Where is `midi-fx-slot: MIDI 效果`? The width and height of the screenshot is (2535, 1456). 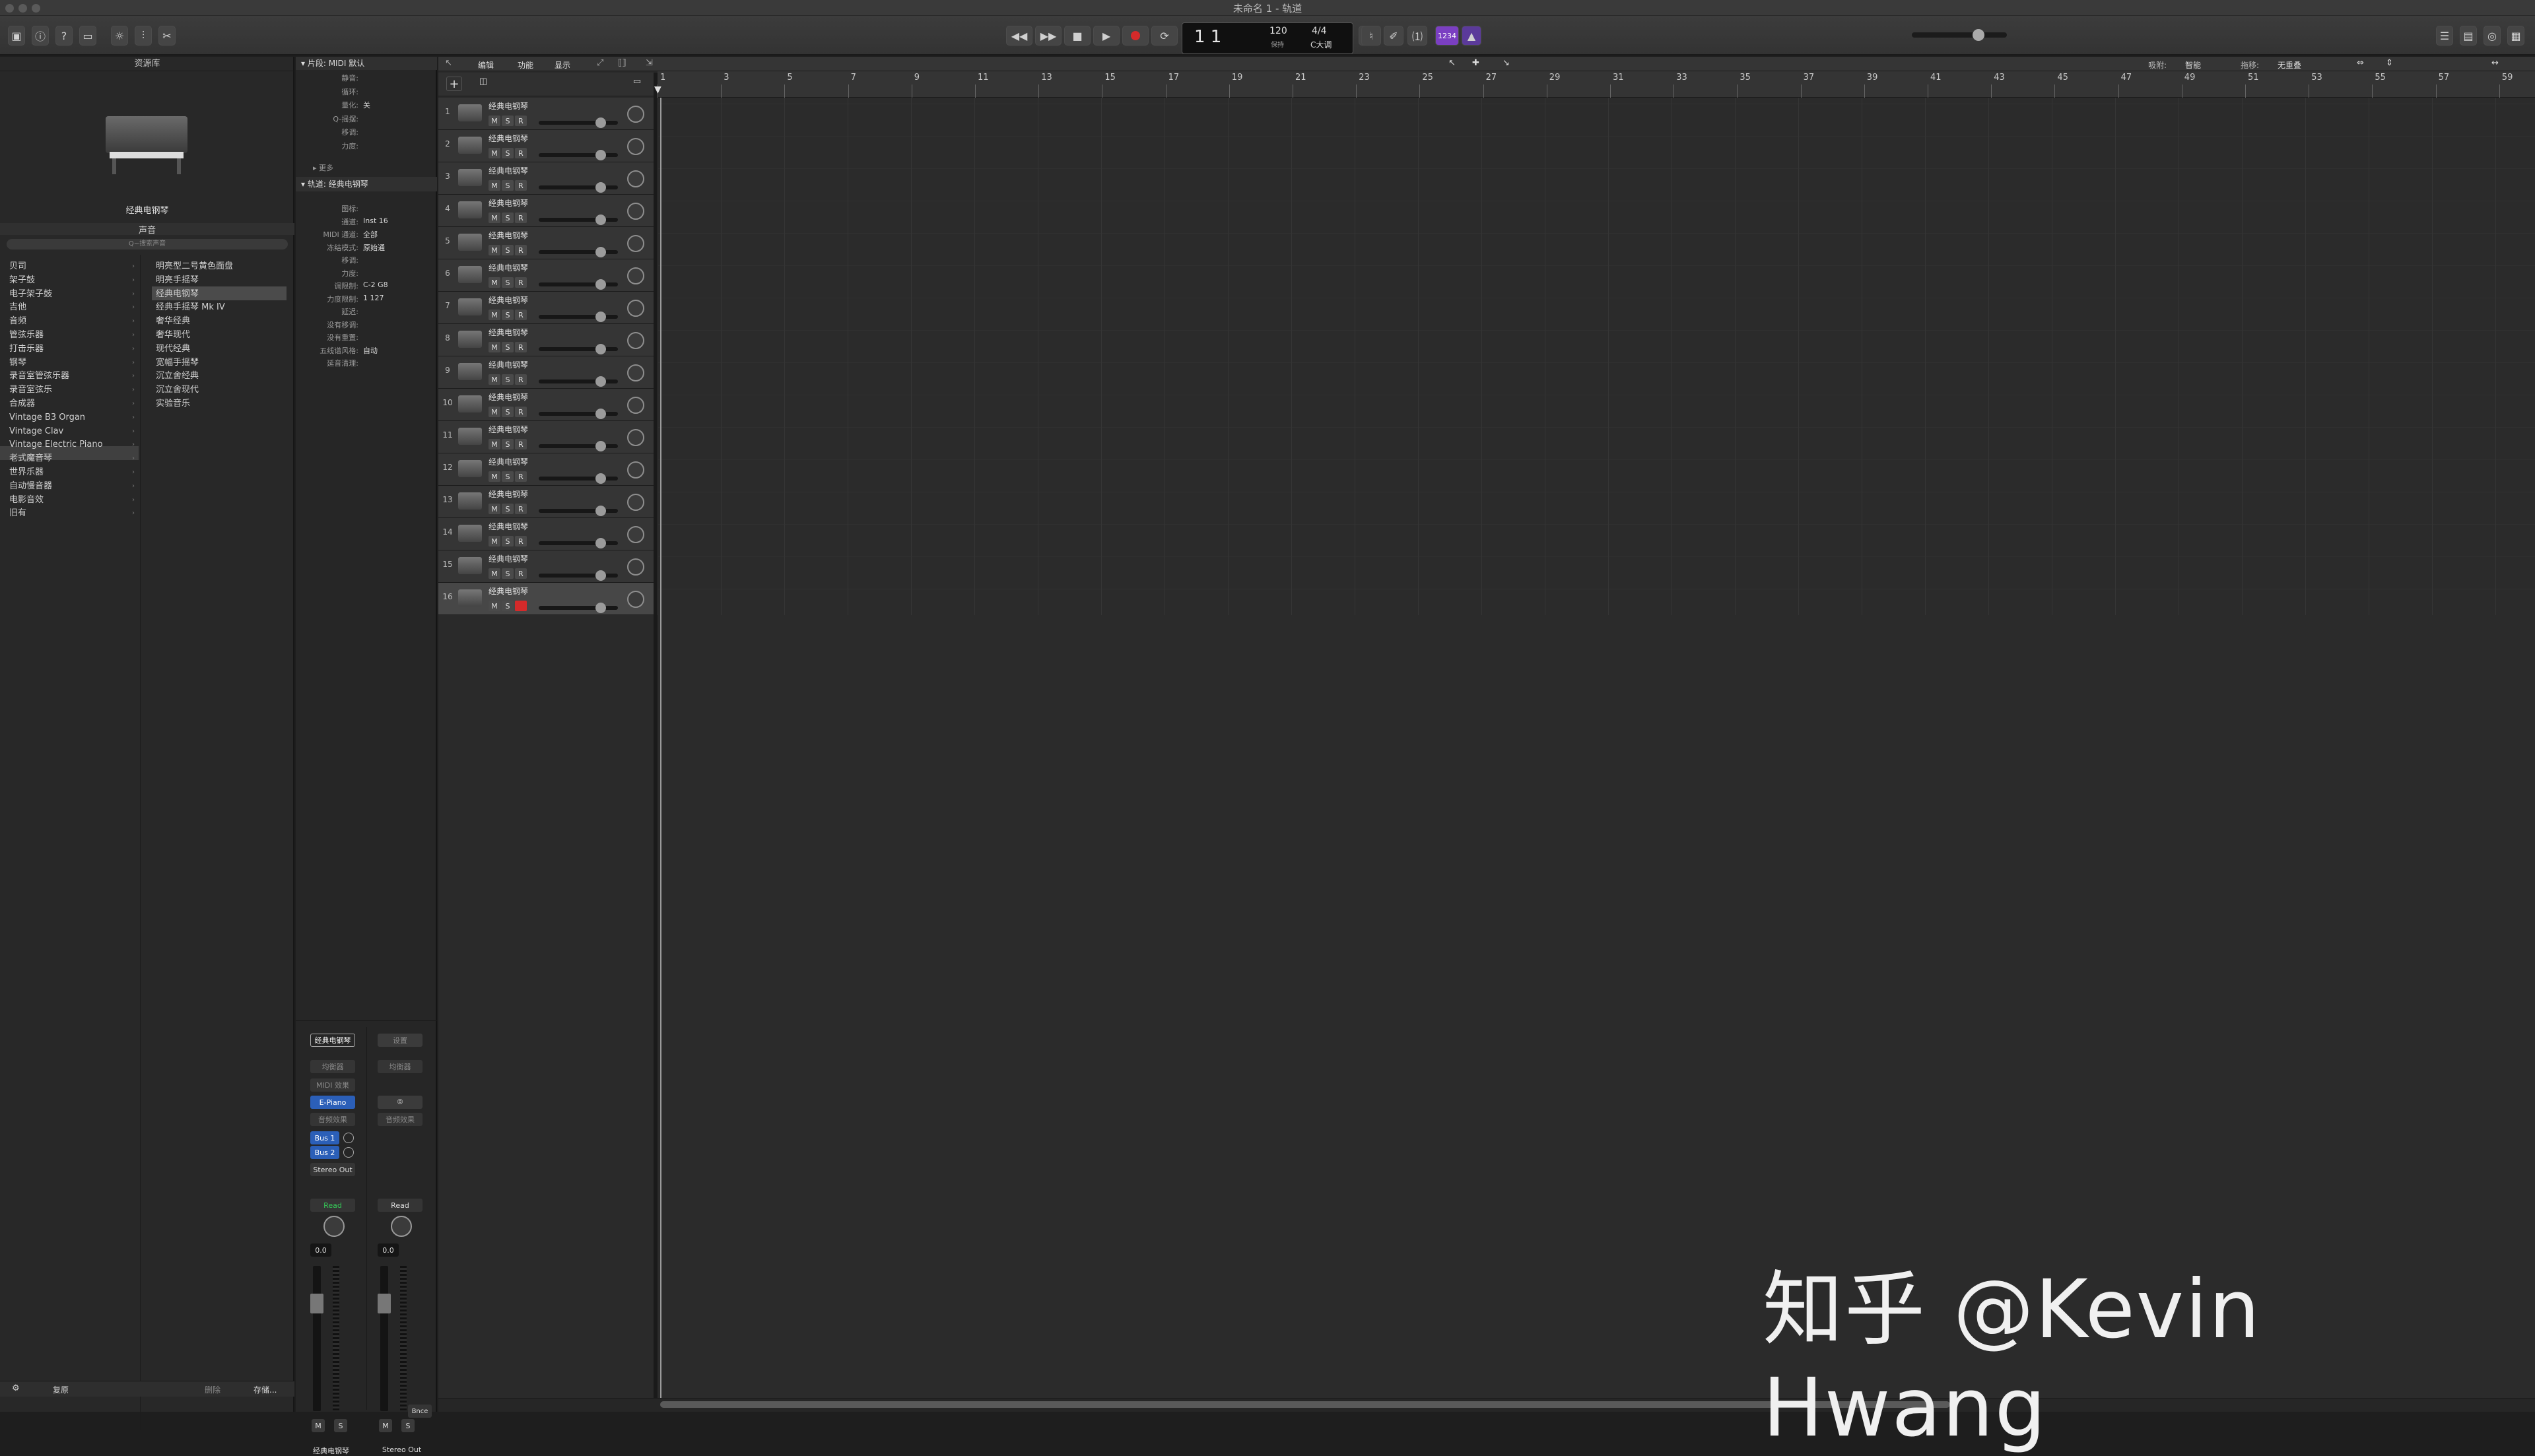
midi-fx-slot: MIDI 效果 is located at coordinates (332, 1085).